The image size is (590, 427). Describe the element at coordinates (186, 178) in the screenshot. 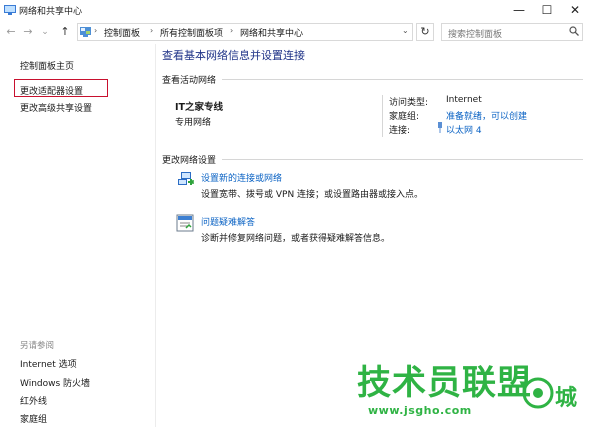

I see `network-setup-icon` at that location.